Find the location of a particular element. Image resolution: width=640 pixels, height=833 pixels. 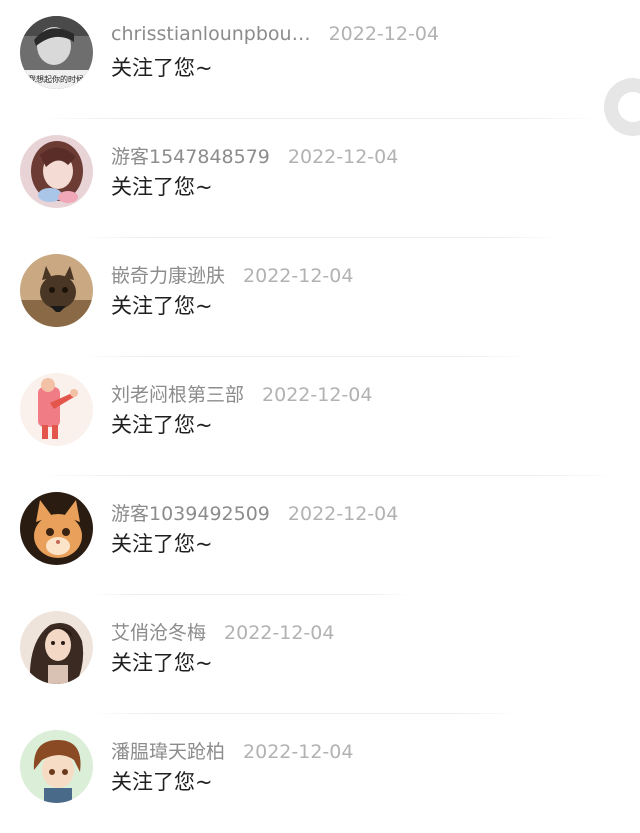

username: 潘腽瑋天跄柏 is located at coordinates (168, 750).